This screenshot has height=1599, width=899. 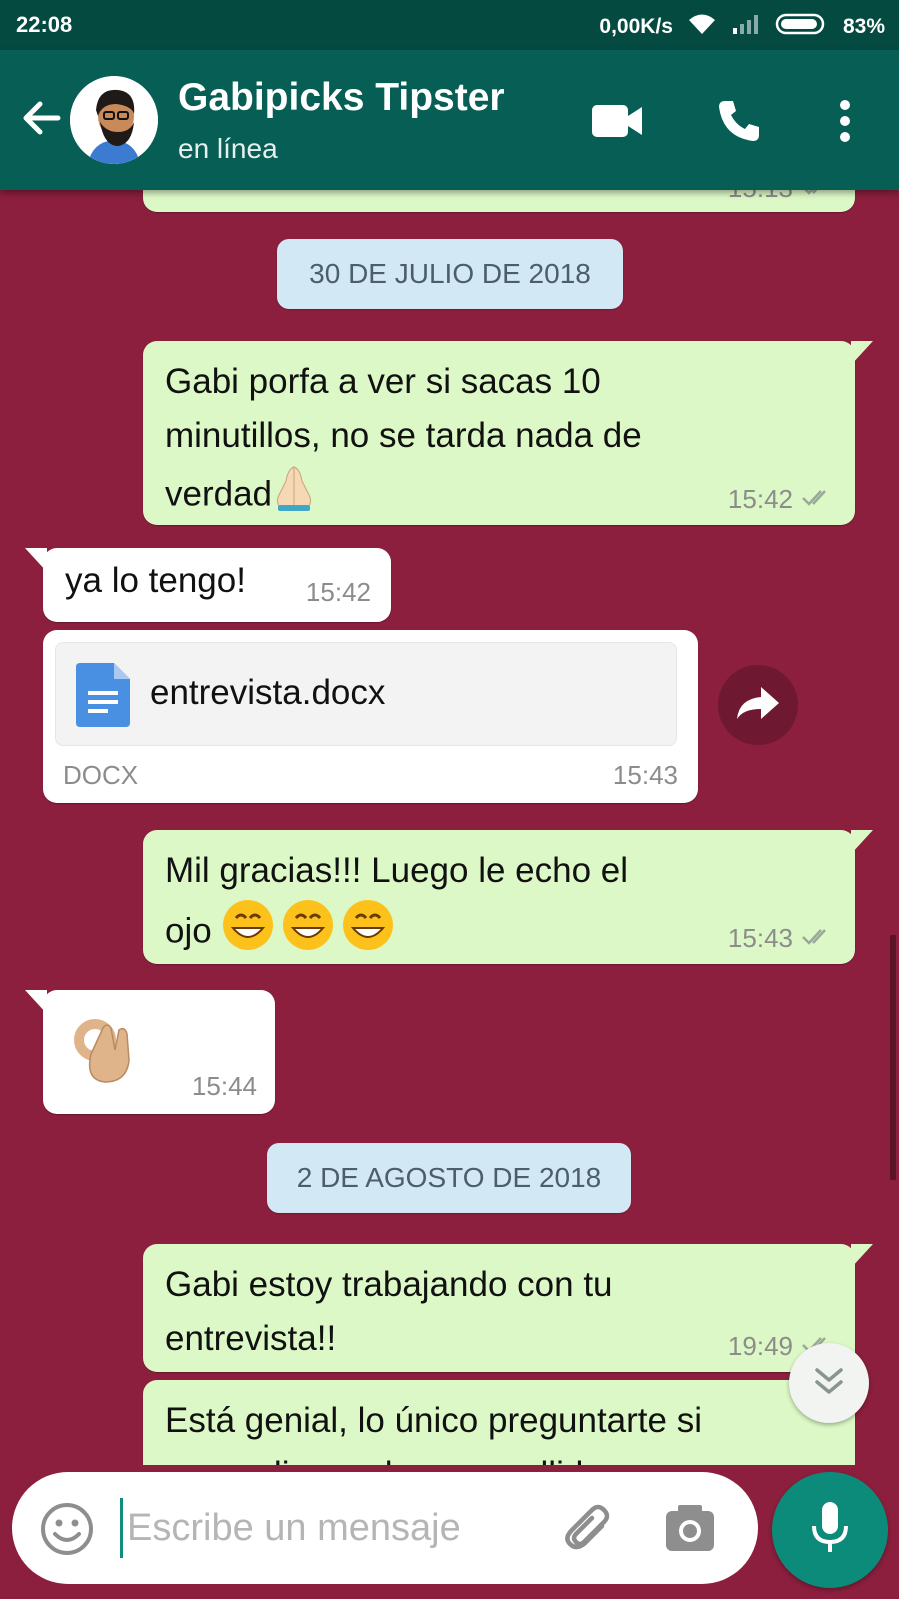 I want to click on document-card: entrevista.docx, so click(x=366, y=694).